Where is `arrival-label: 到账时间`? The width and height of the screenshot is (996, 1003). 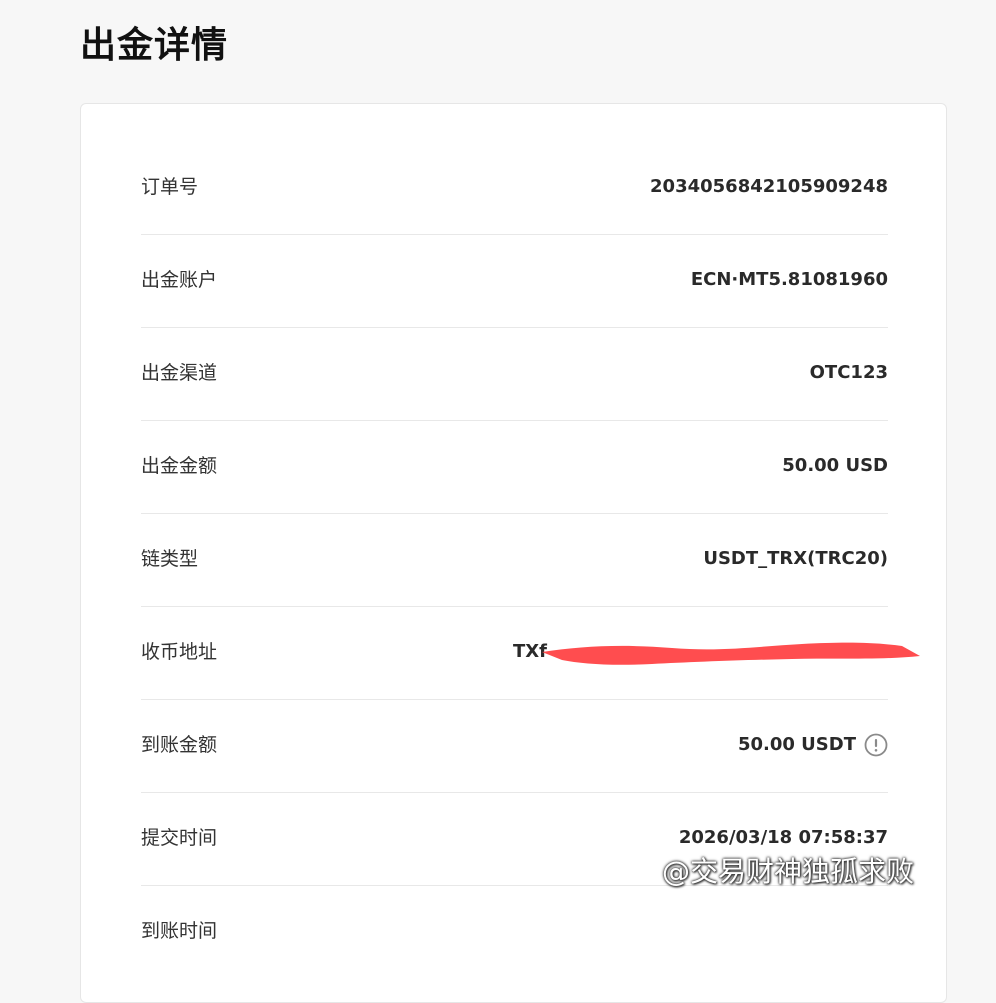
arrival-label: 到账时间 is located at coordinates (179, 931).